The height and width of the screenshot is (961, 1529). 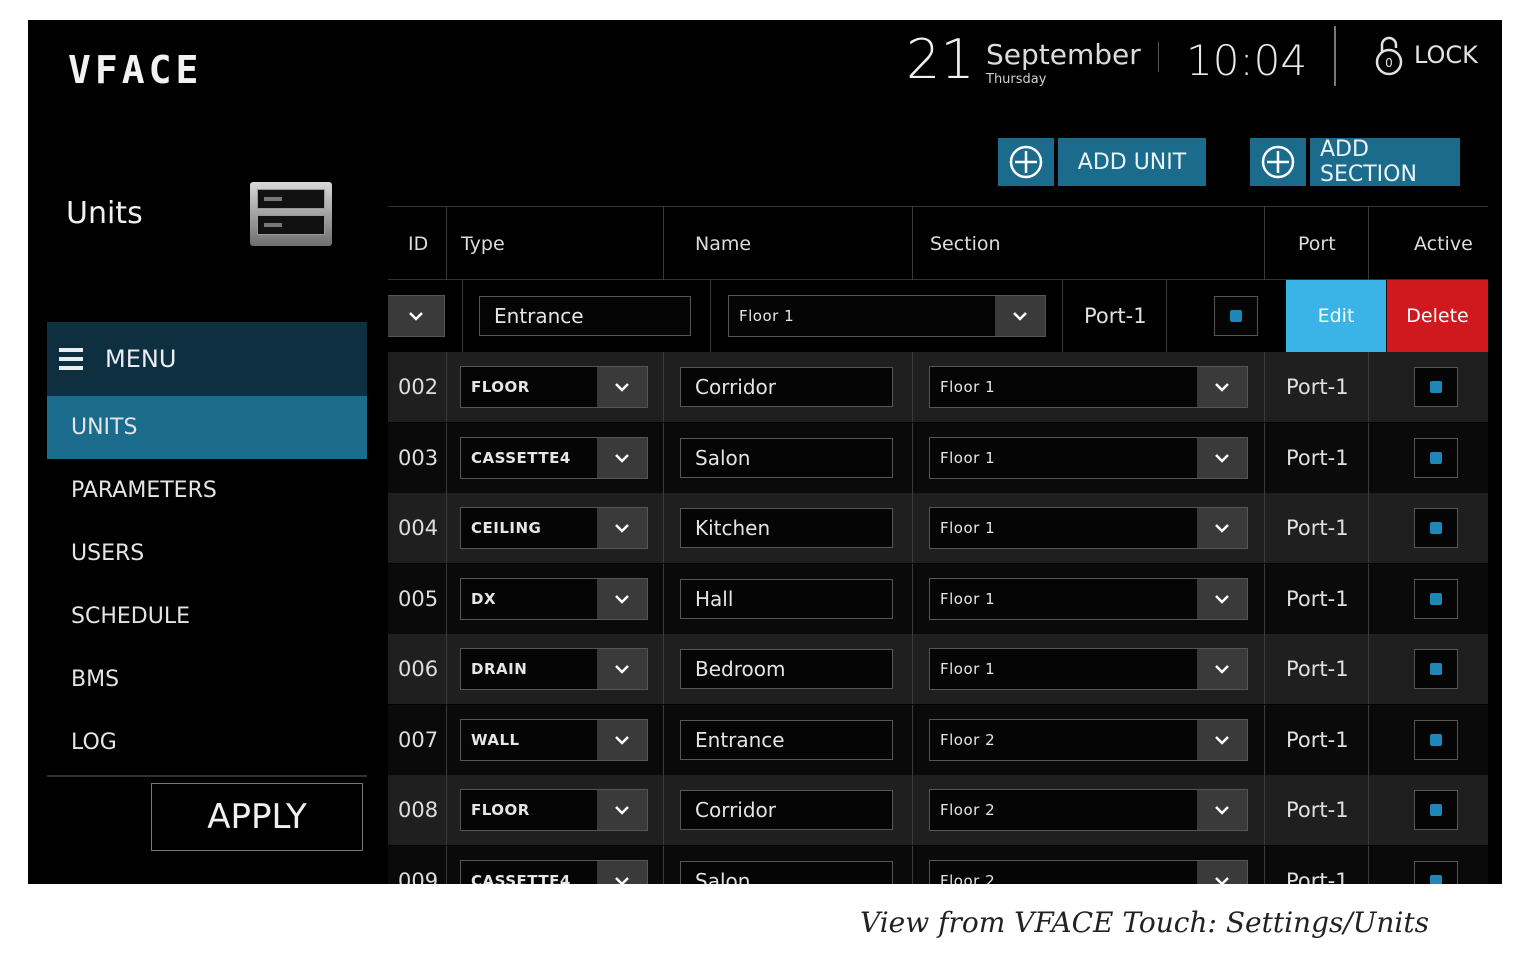 What do you see at coordinates (1247, 60) in the screenshot?
I see `clock: 10:04` at bounding box center [1247, 60].